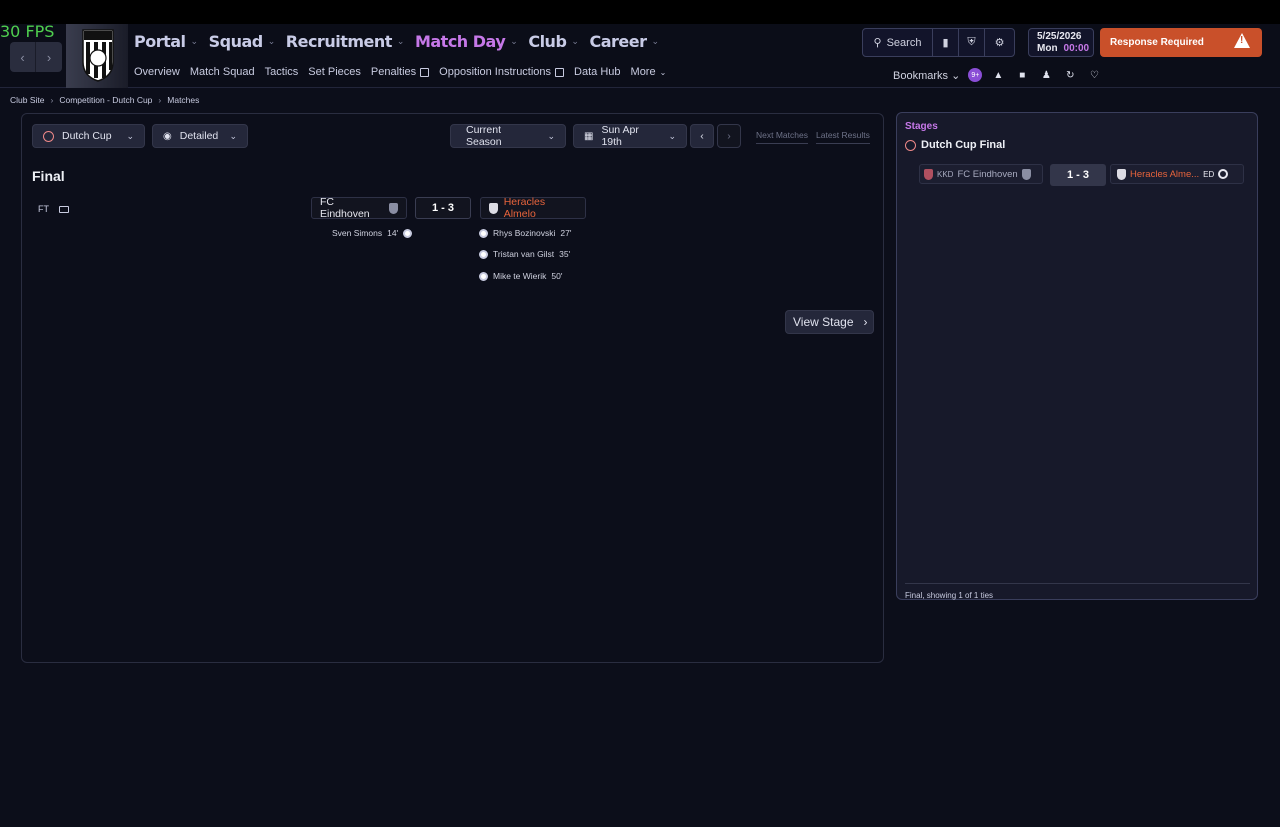 The image size is (1280, 827). What do you see at coordinates (64, 209) in the screenshot?
I see `tv-icon` at bounding box center [64, 209].